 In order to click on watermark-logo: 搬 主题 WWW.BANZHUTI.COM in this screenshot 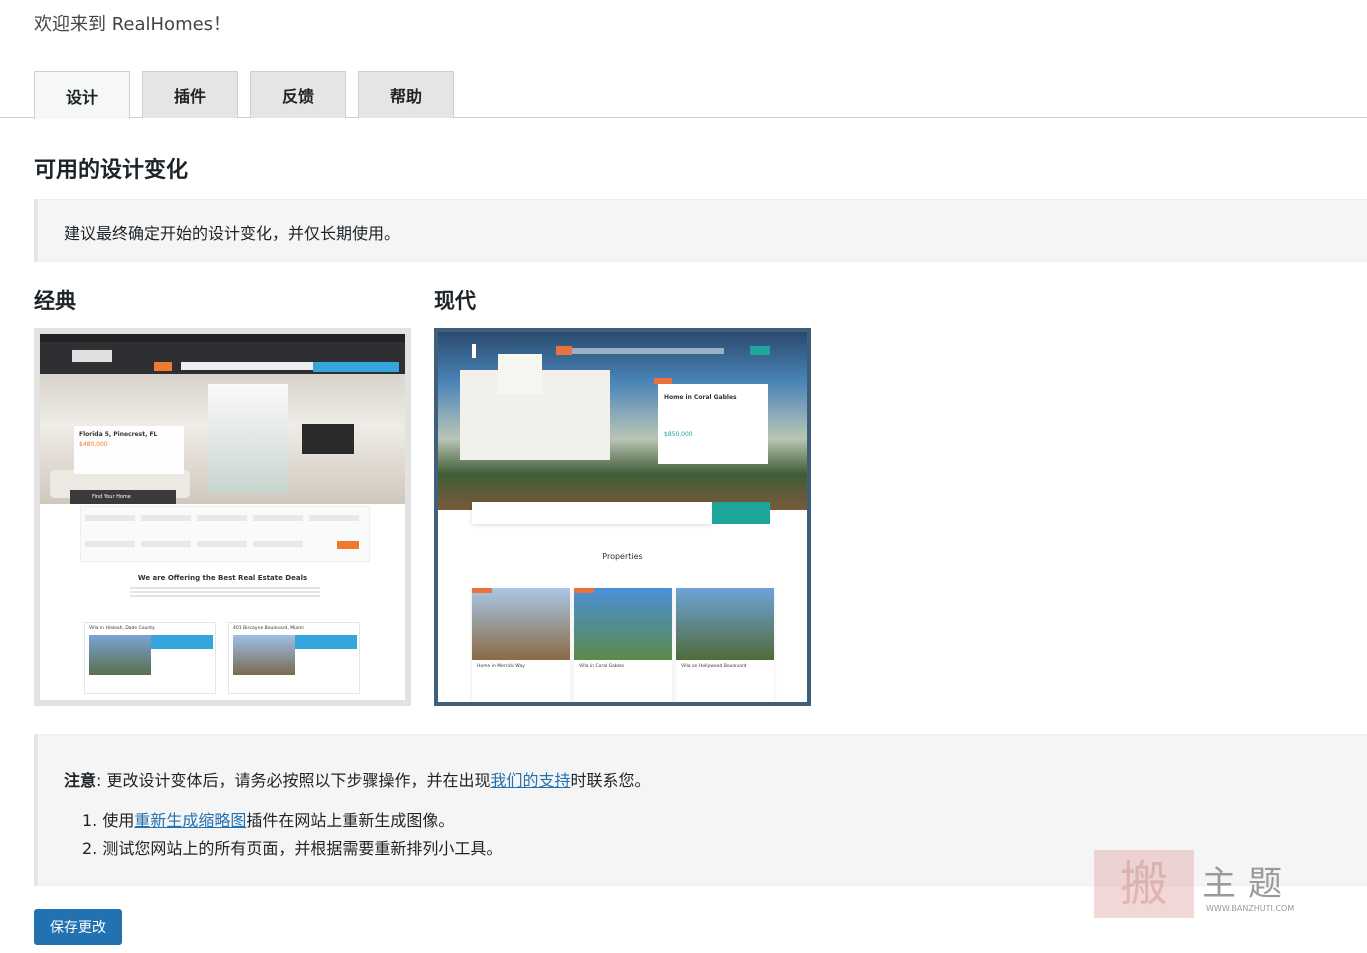, I will do `click(1209, 885)`.